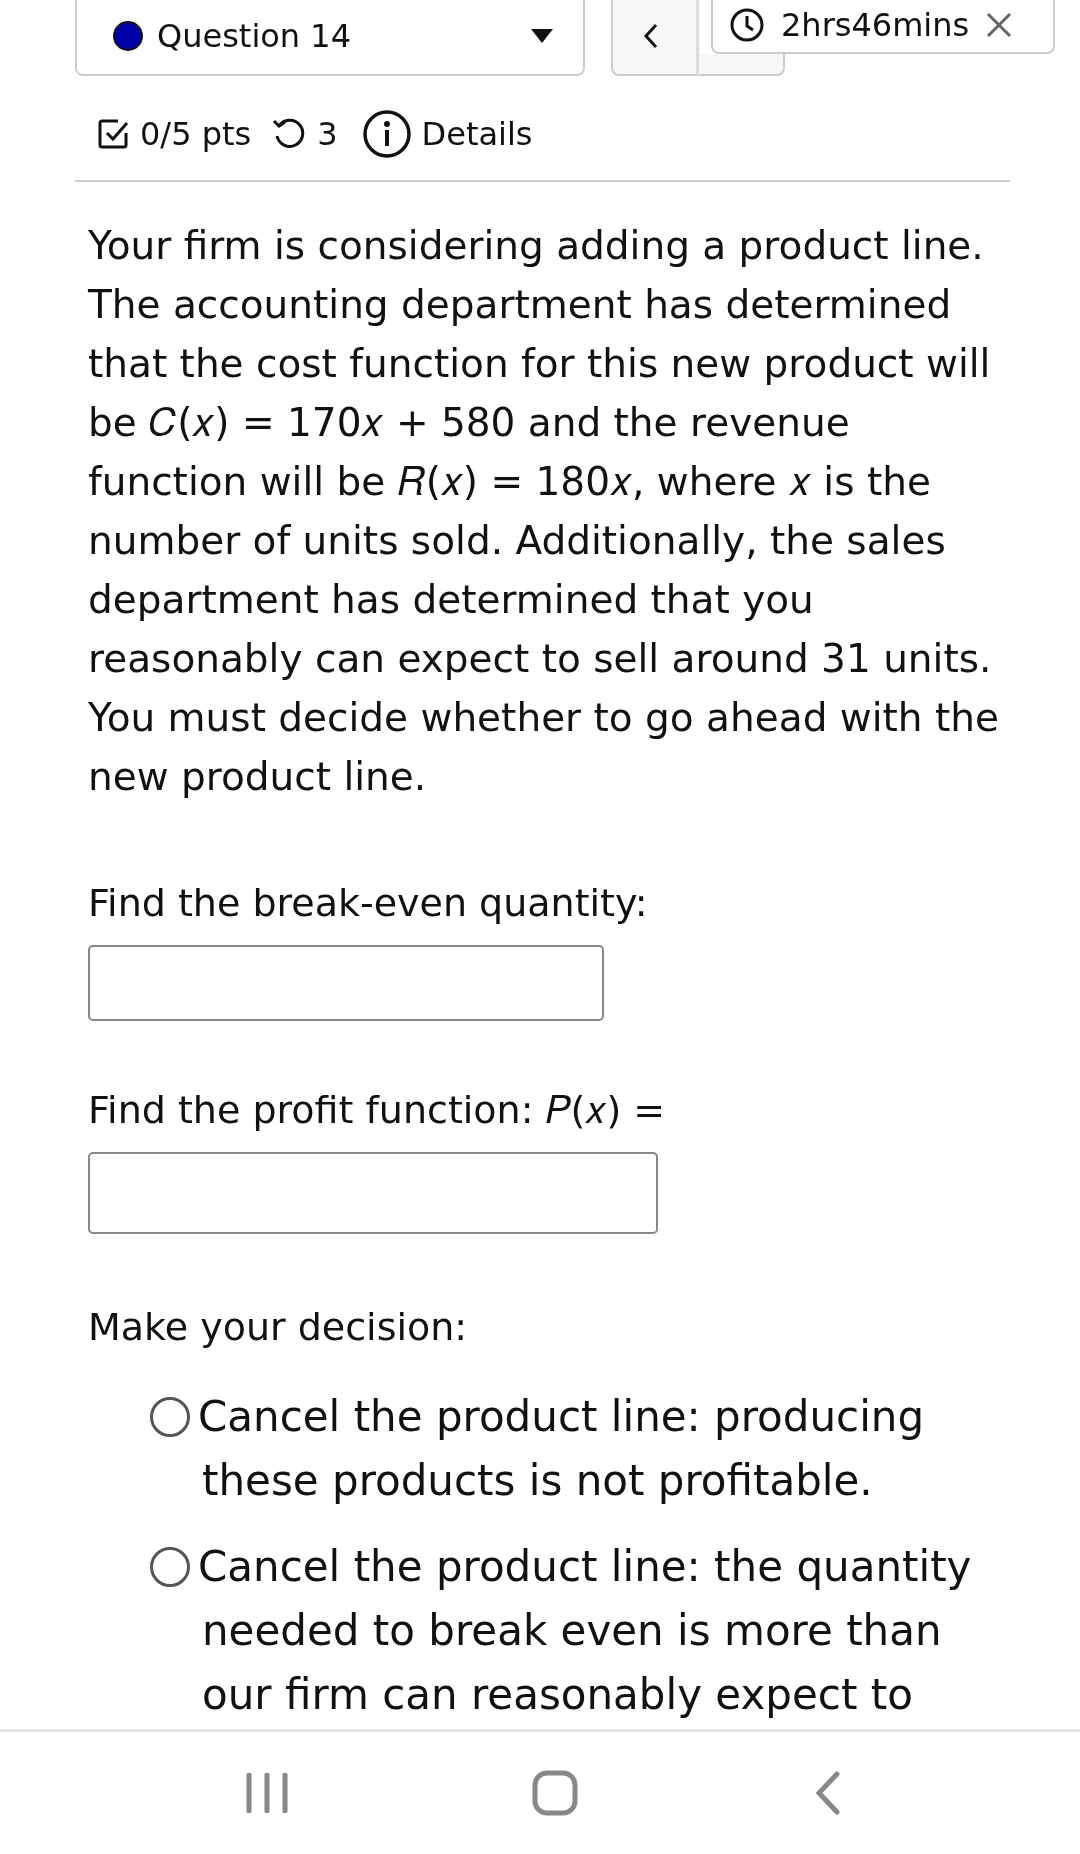  Describe the element at coordinates (477, 134) in the screenshot. I see `details-link: Details` at that location.